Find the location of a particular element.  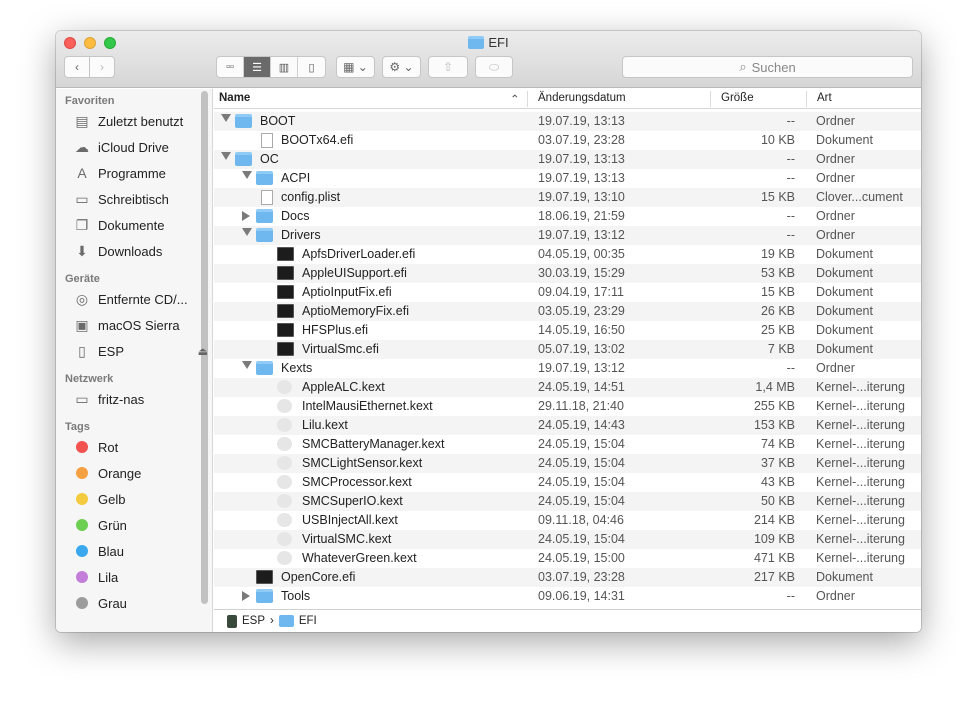

path-item: EFI is located at coordinates (308, 621).